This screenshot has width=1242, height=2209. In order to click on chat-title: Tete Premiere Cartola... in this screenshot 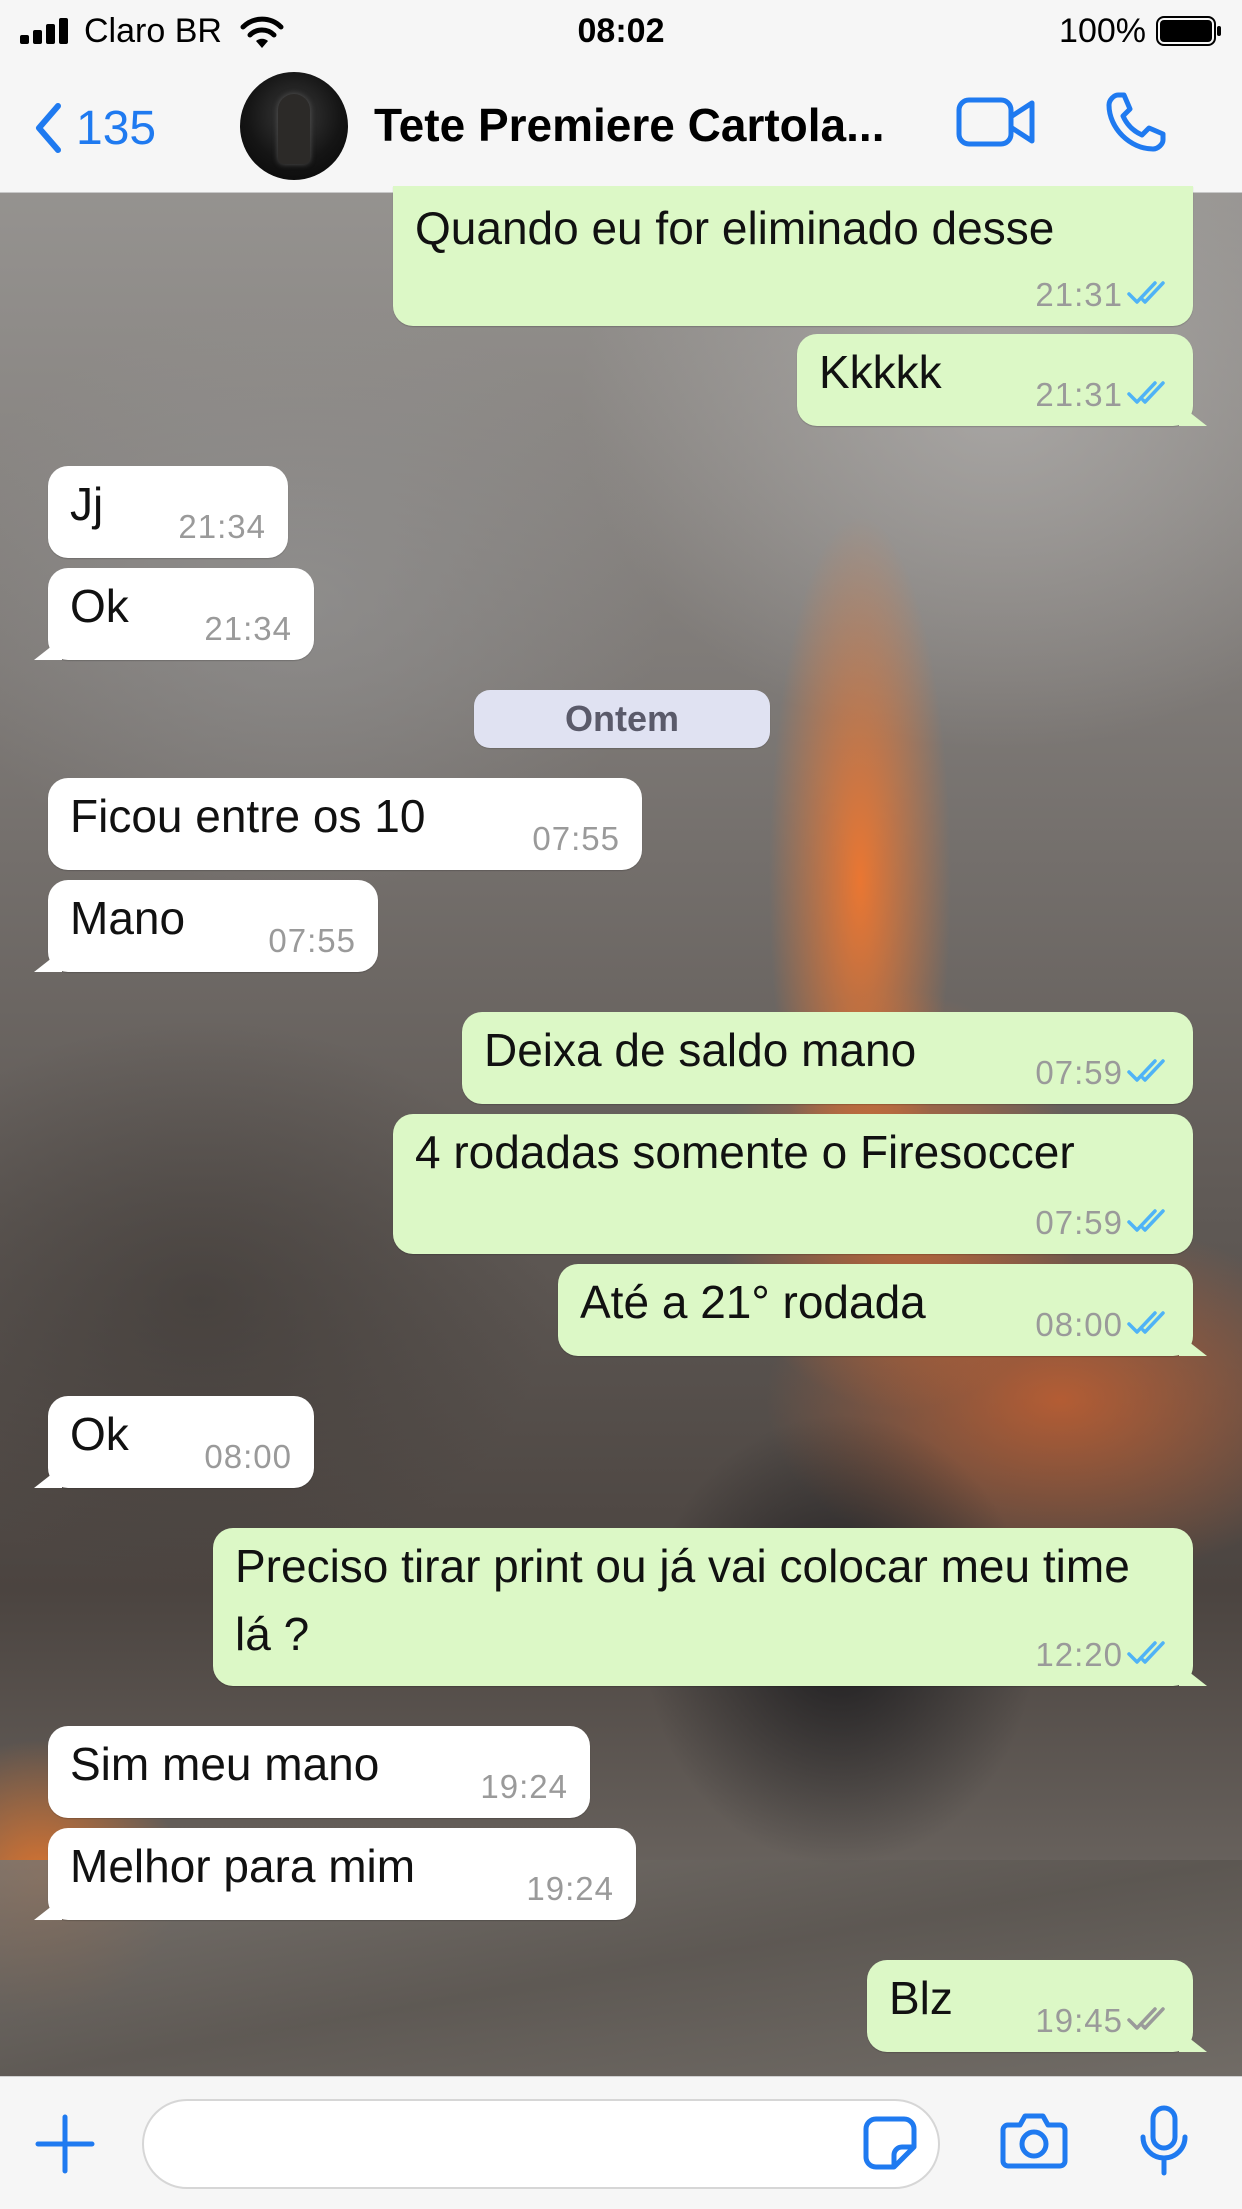, I will do `click(644, 125)`.